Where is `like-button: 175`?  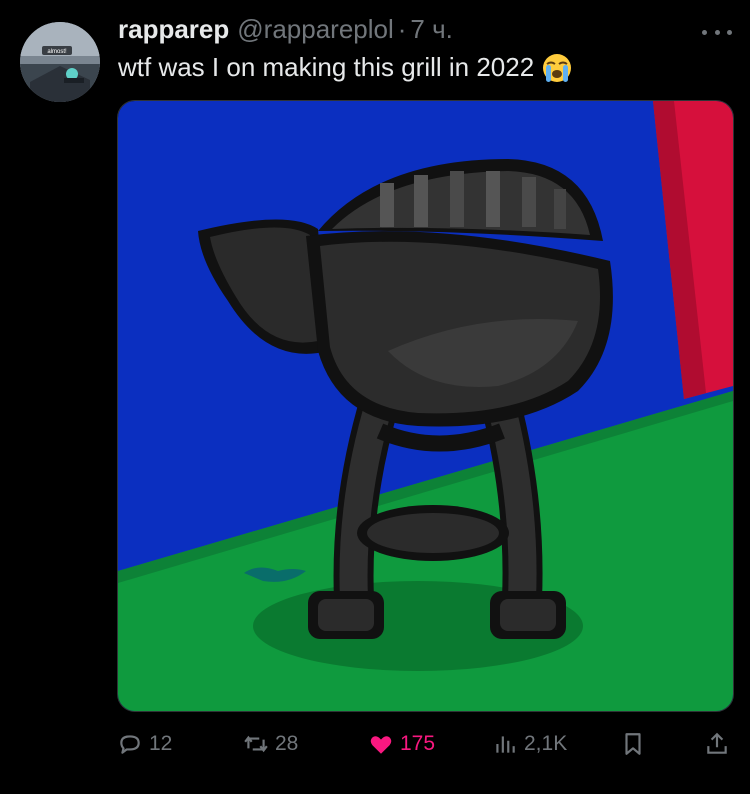 like-button: 175 is located at coordinates (401, 744).